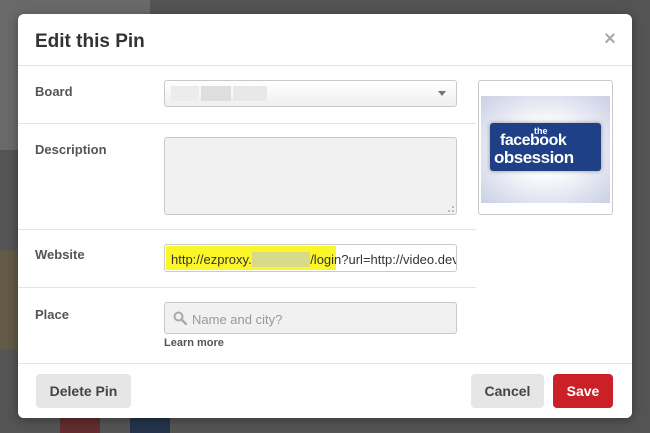  I want to click on website-label: Website, so click(60, 254).